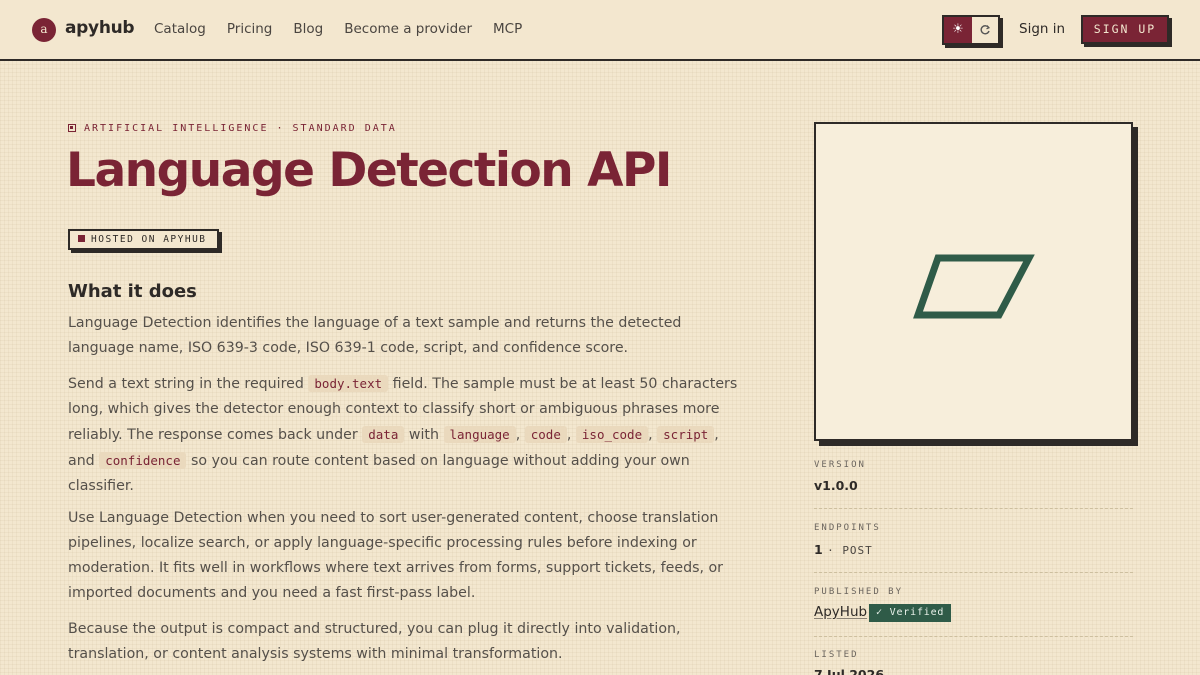 The width and height of the screenshot is (1200, 675). Describe the element at coordinates (958, 30) in the screenshot. I see `sun-icon: ☀` at that location.